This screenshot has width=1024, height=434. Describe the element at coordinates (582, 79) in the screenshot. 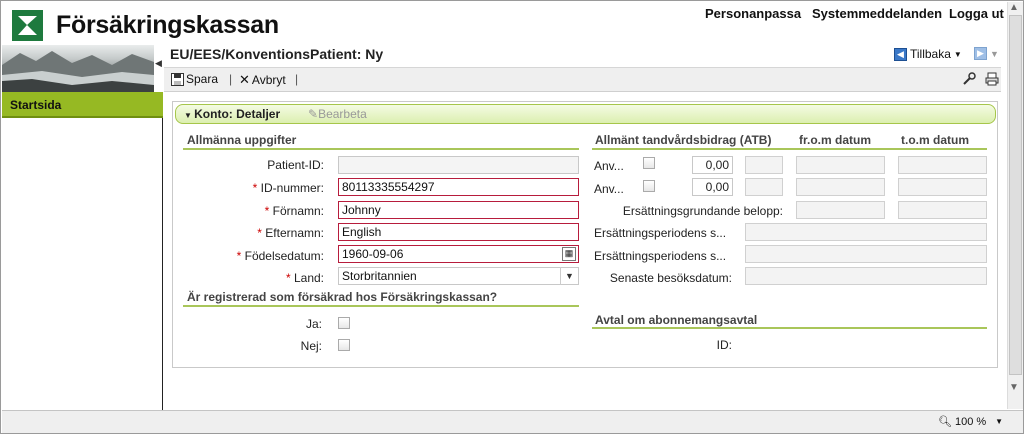

I see `toolbar` at that location.